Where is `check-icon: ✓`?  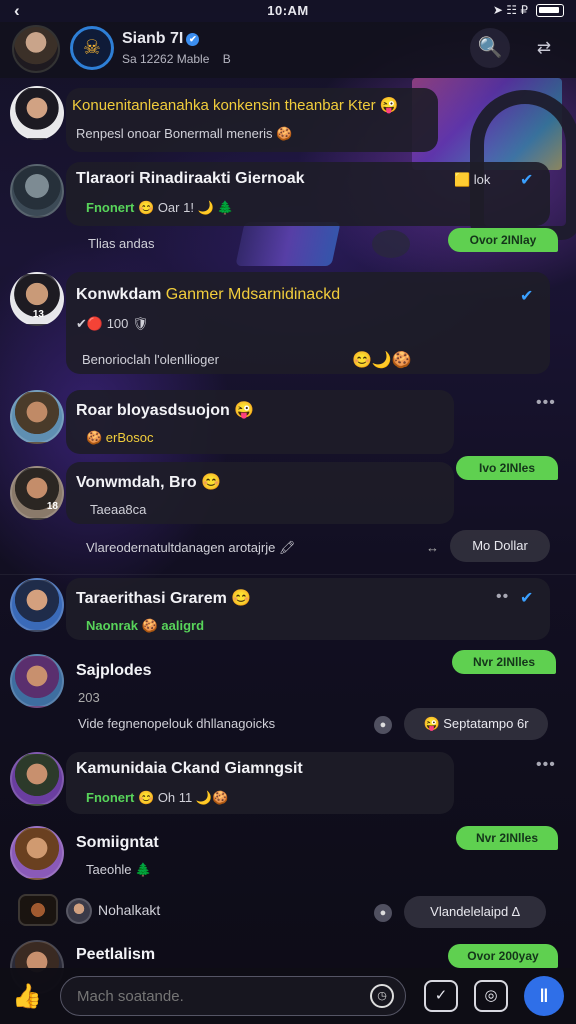
check-icon: ✓ is located at coordinates (441, 996).